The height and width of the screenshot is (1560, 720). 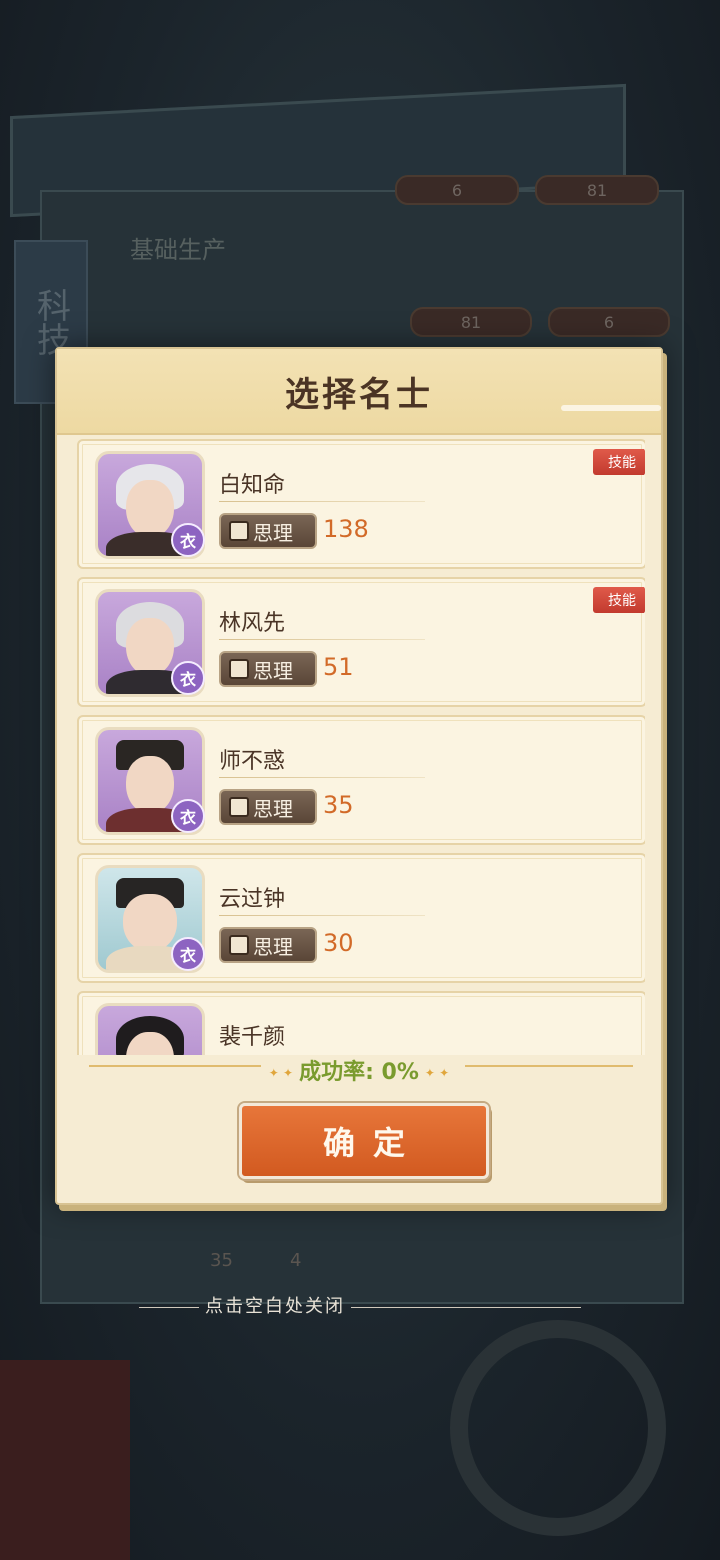 What do you see at coordinates (252, 485) in the screenshot?
I see `scholar-name: 白知命` at bounding box center [252, 485].